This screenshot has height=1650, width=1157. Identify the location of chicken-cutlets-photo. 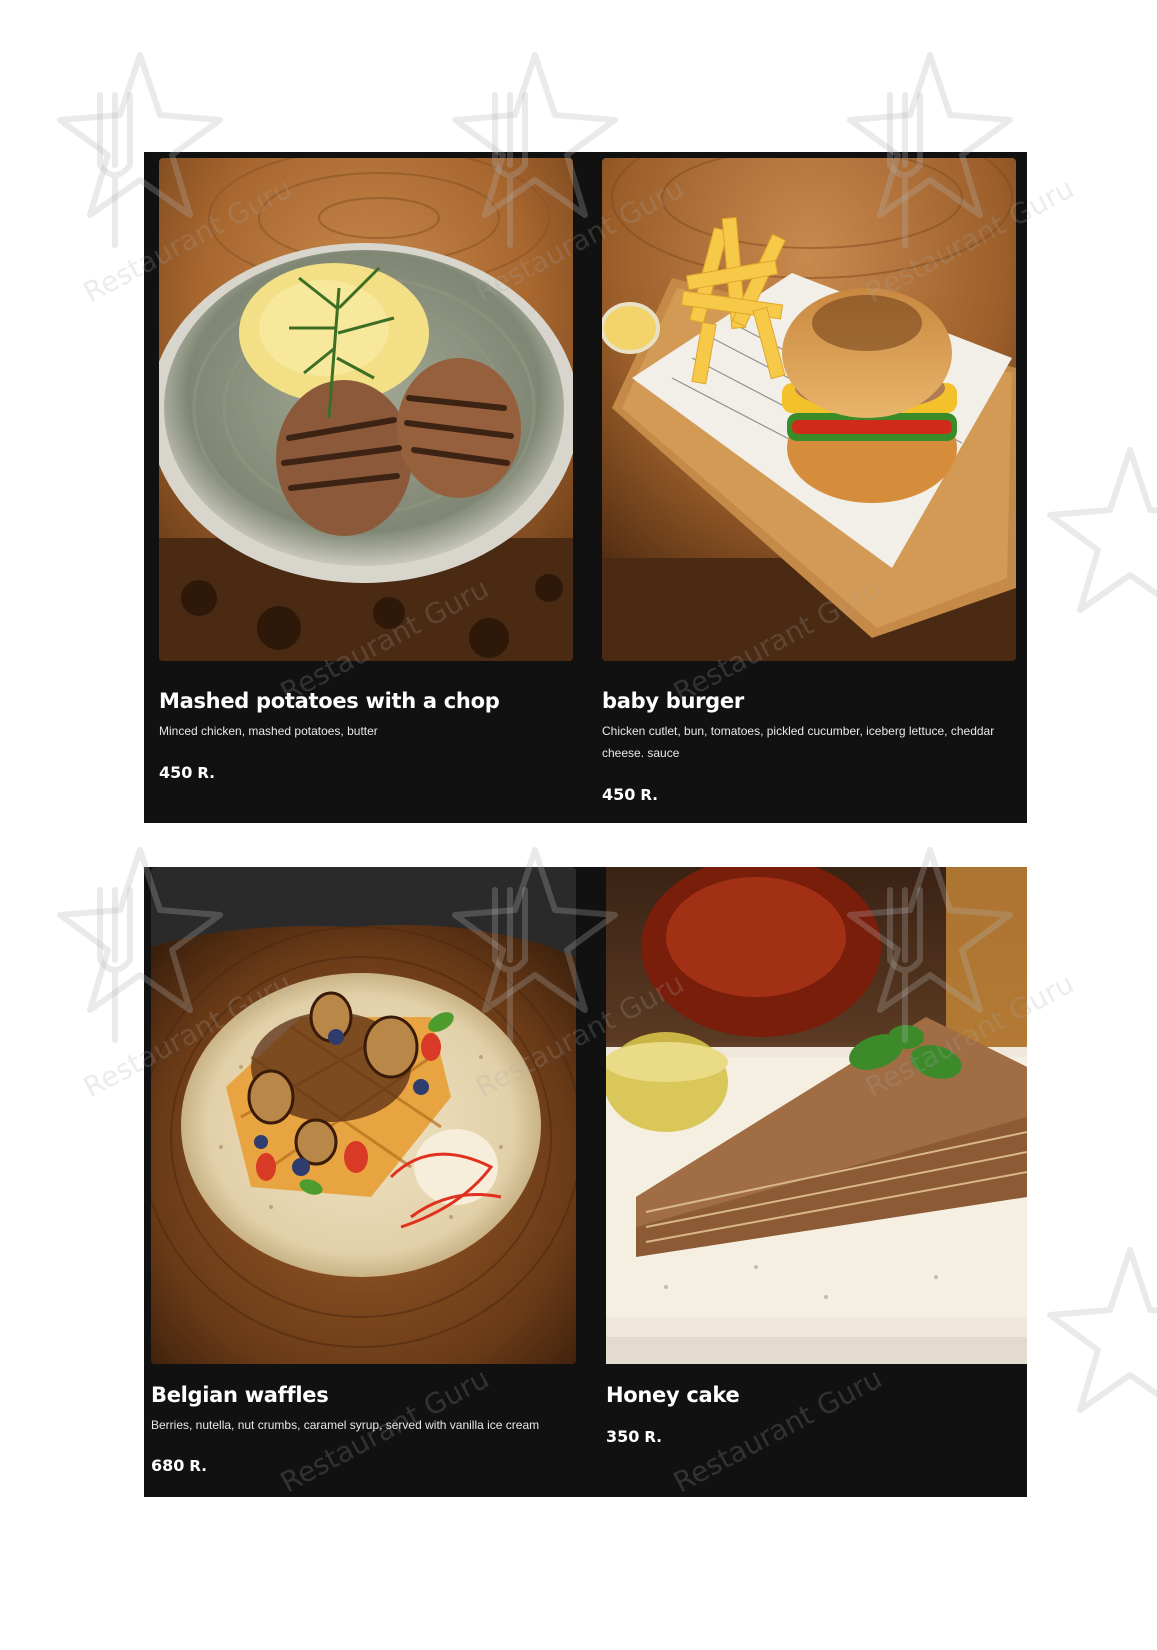
(366, 409).